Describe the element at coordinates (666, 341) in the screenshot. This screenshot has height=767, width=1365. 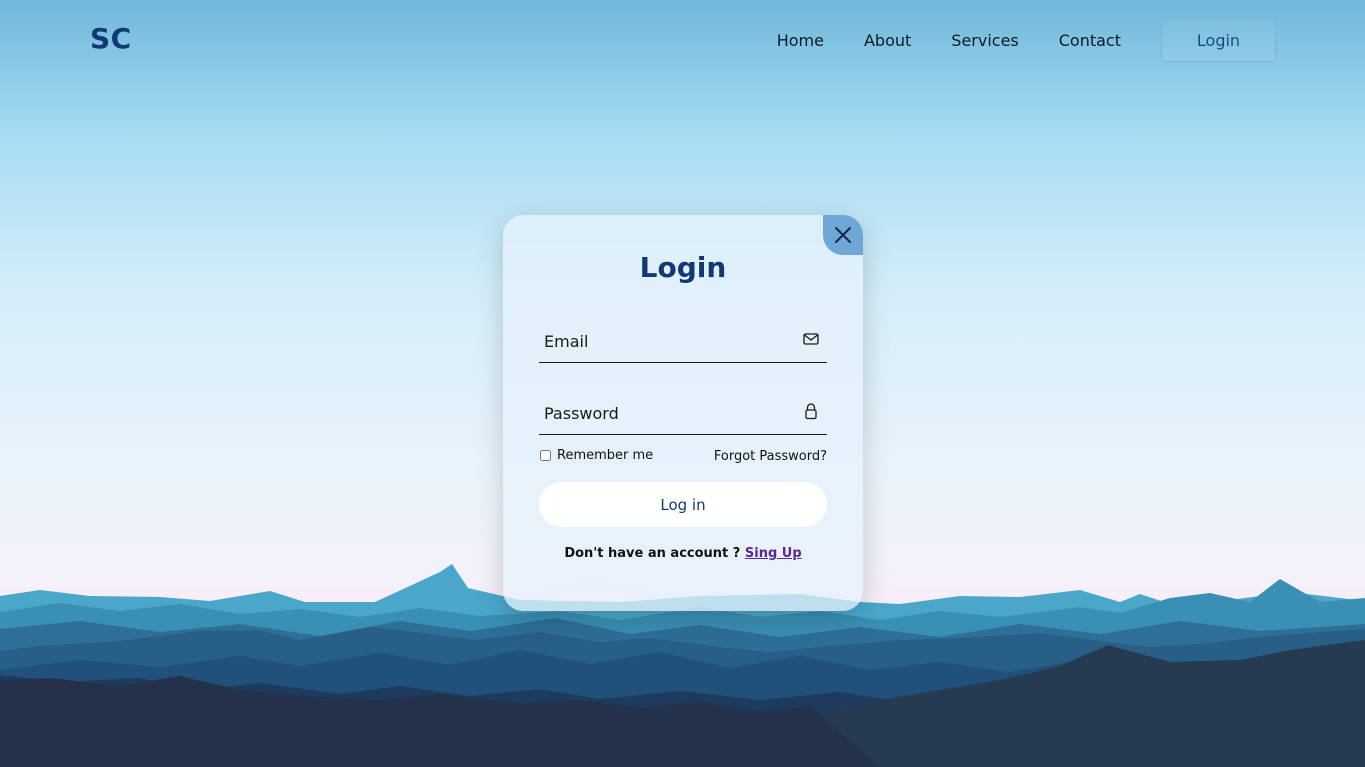
I see `email-input` at that location.